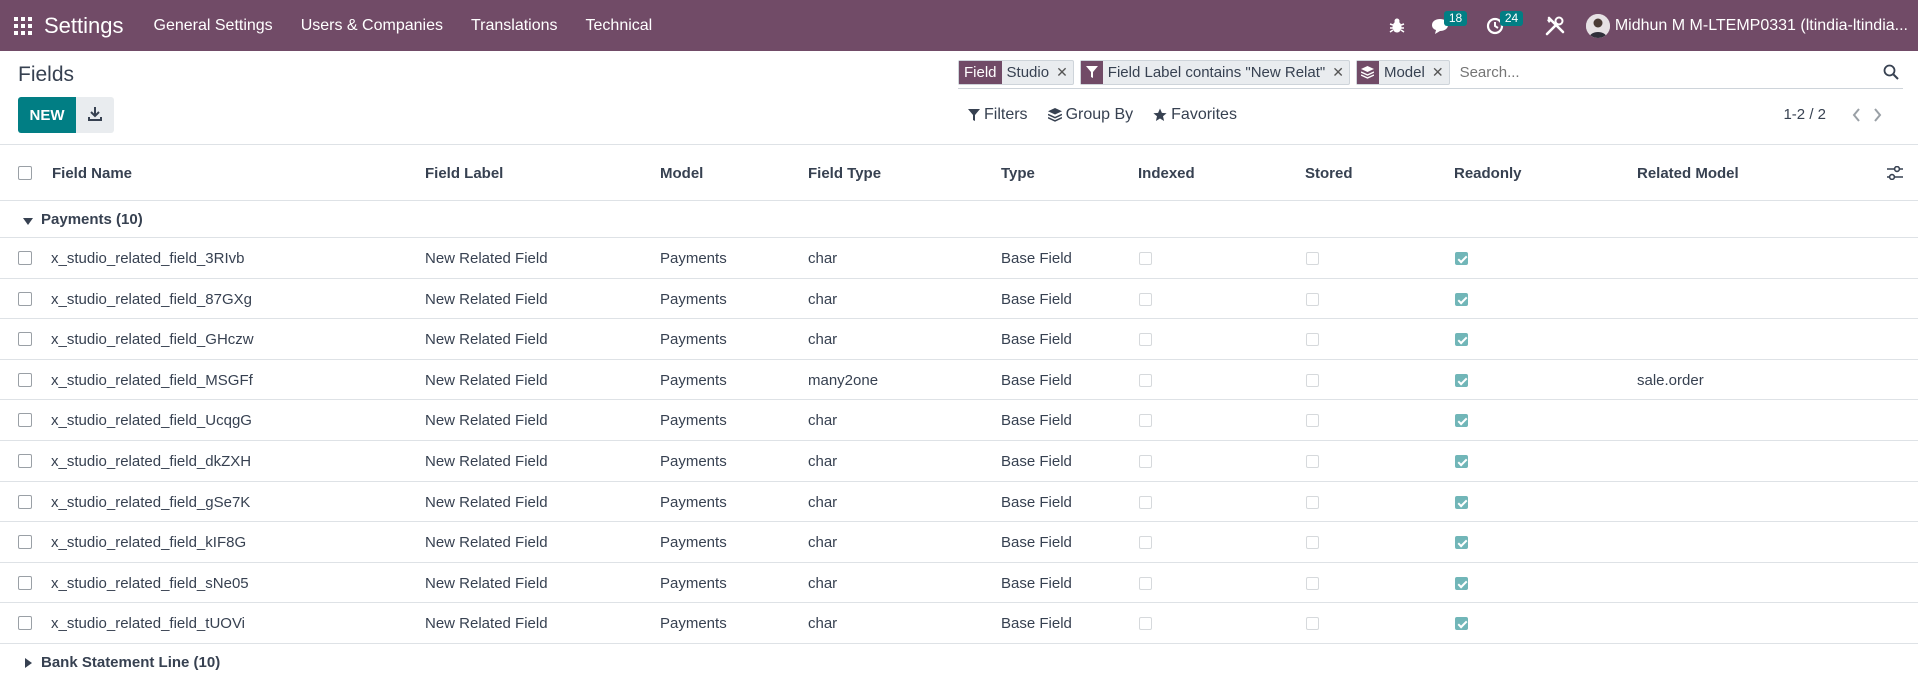 This screenshot has height=679, width=1918. I want to click on optional-columns-toggle-icon, so click(1895, 174).